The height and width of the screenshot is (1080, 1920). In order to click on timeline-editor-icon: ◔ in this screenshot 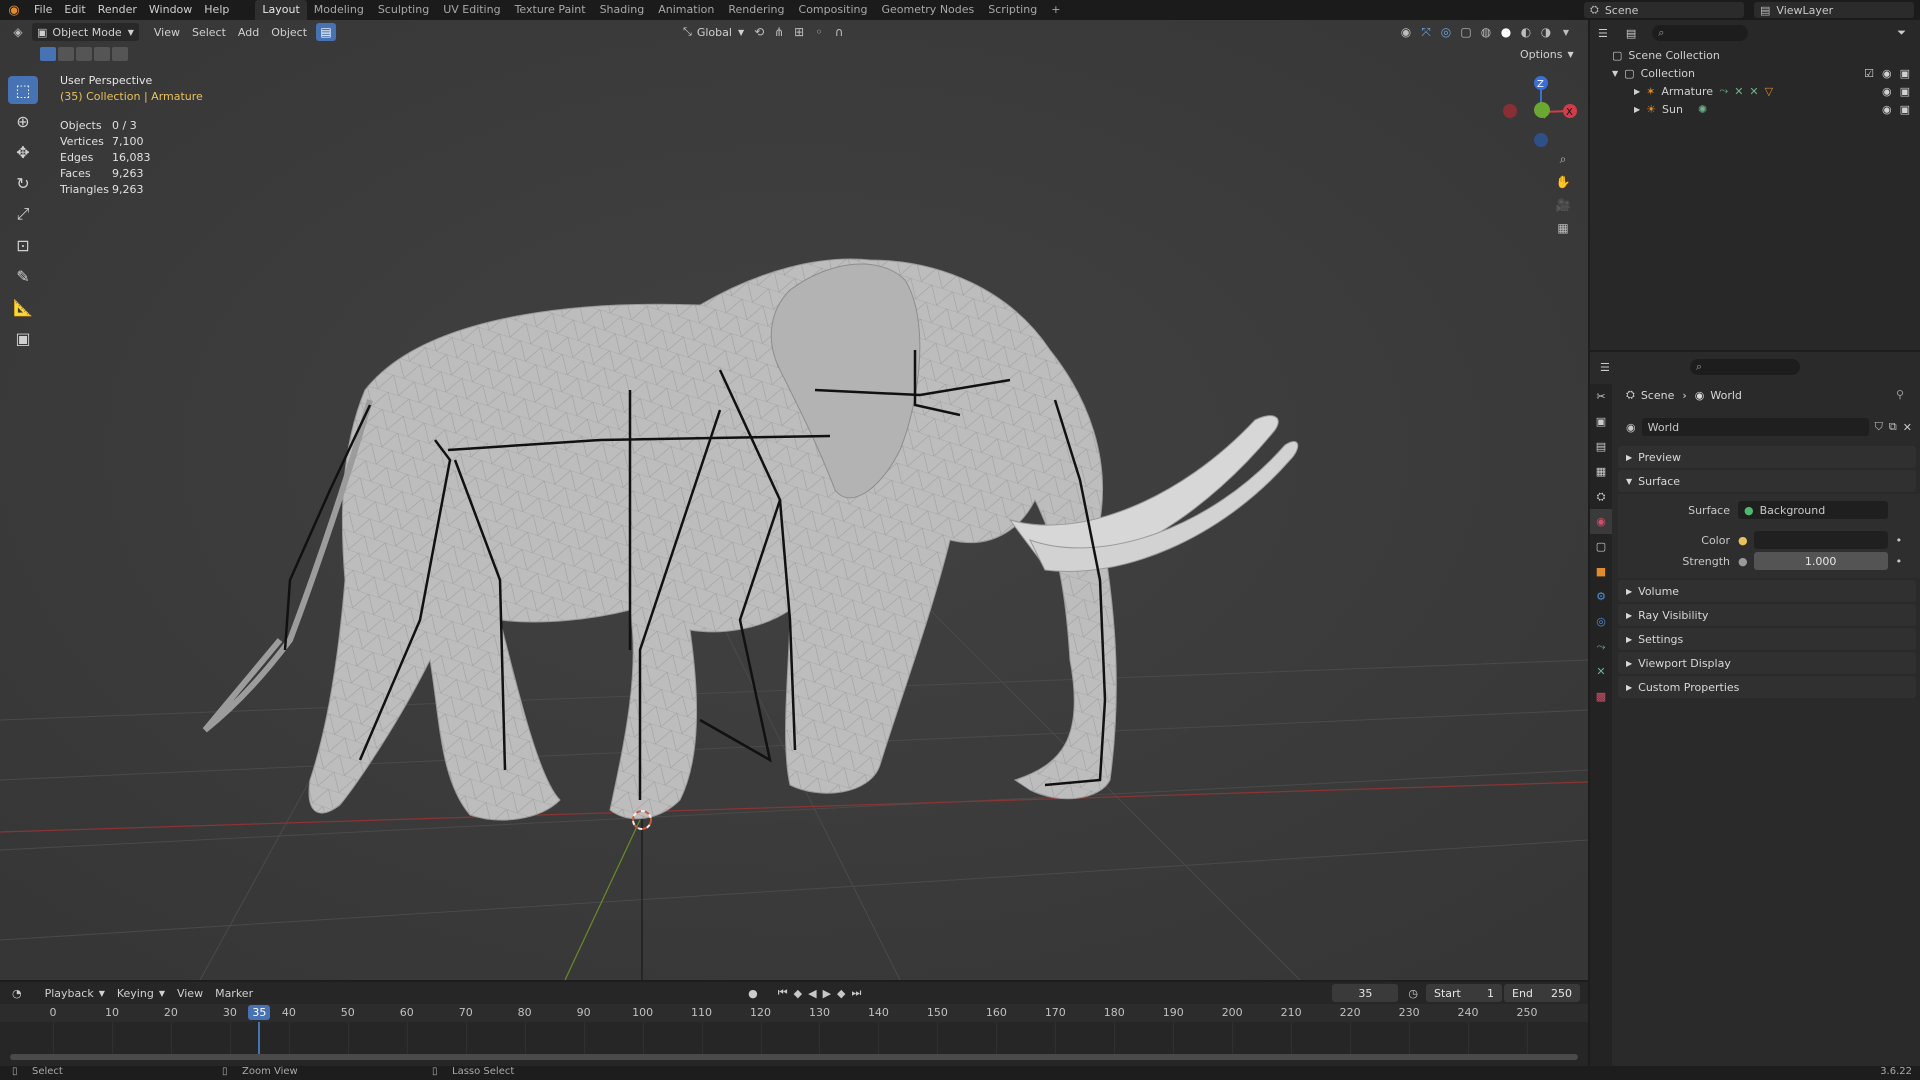, I will do `click(17, 993)`.